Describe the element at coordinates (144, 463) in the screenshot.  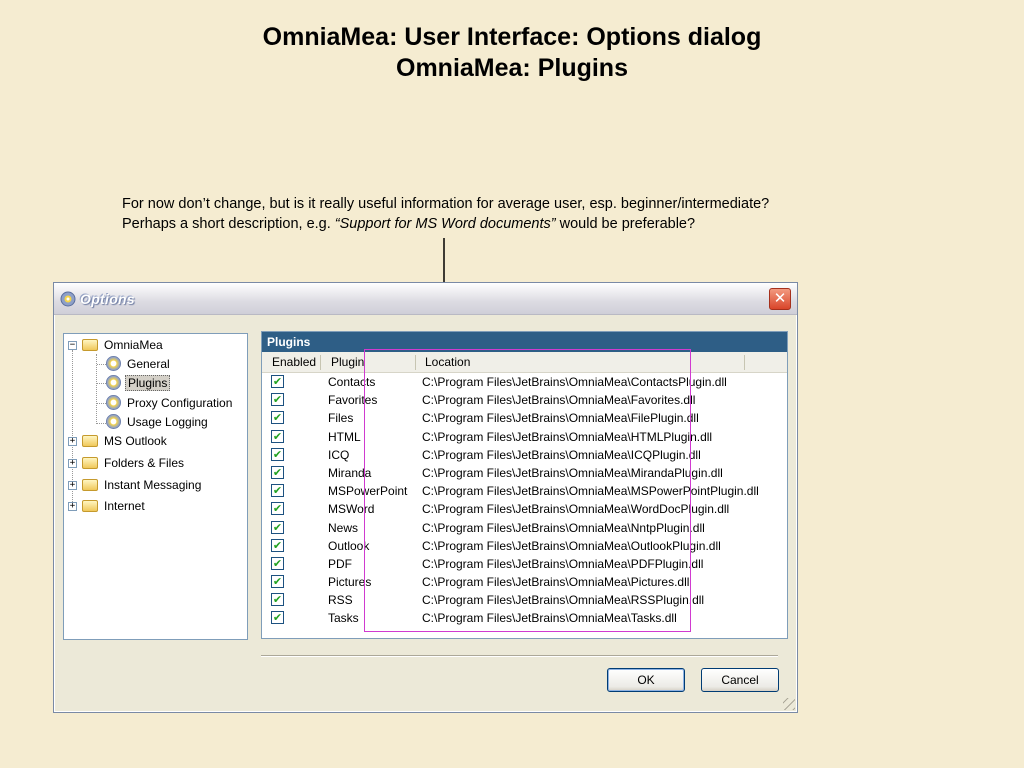
I see `tree-item-label: Folders & Files` at that location.